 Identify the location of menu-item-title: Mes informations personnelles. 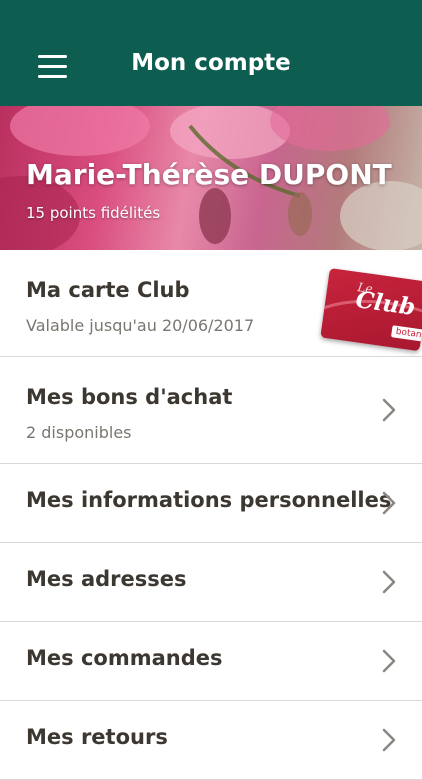
(209, 500).